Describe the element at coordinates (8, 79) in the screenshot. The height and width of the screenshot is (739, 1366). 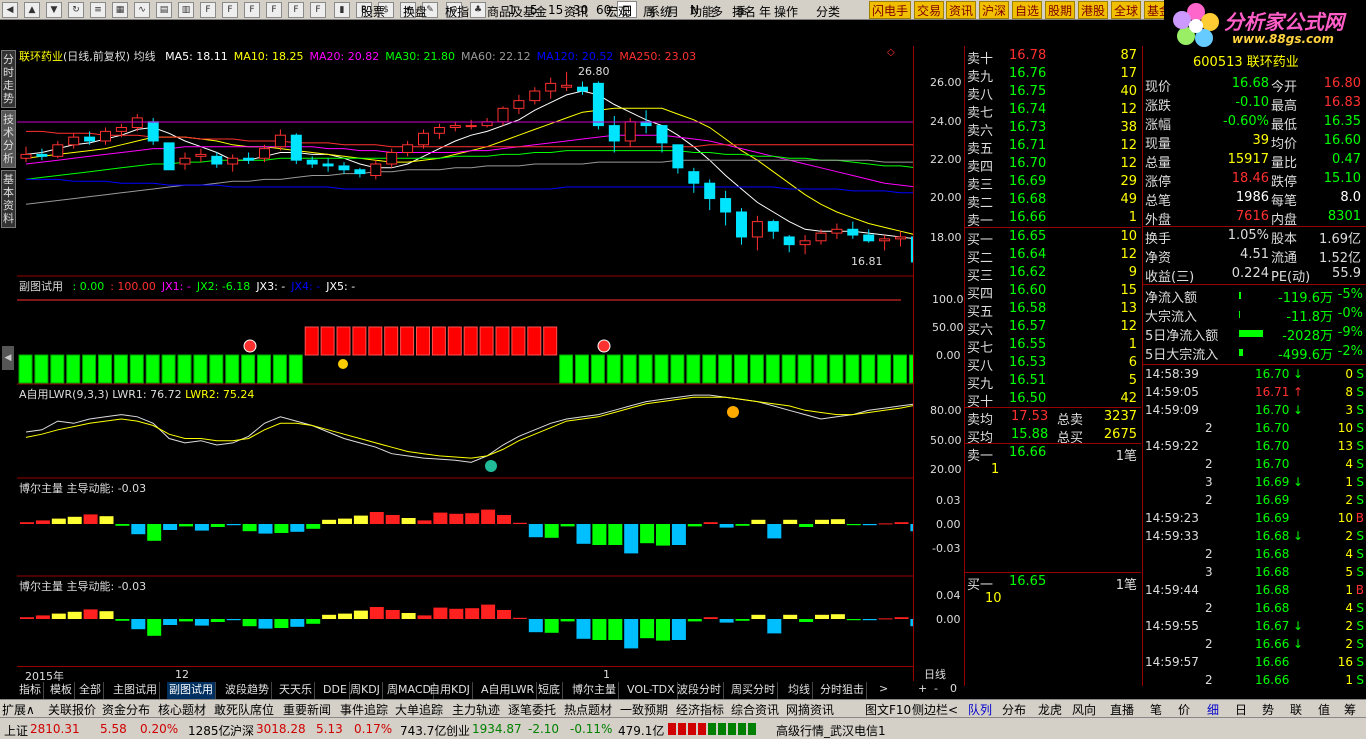
I see `tab-intraday: 分时走势` at that location.